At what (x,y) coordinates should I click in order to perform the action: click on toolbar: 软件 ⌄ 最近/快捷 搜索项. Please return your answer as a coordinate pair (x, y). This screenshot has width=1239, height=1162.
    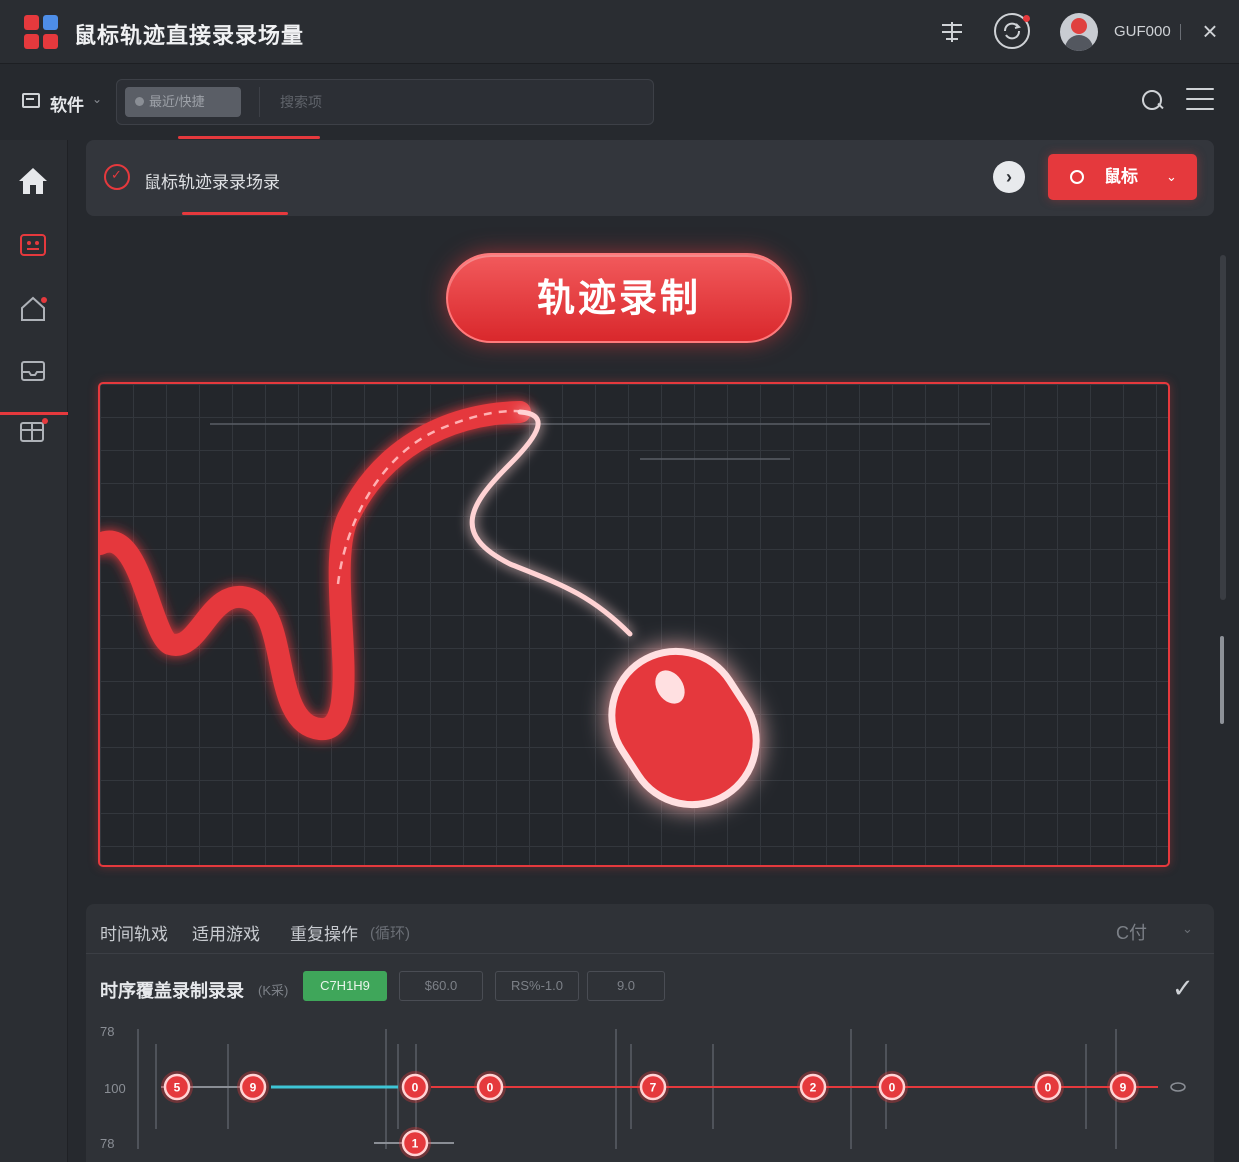
    Looking at the image, I should click on (619, 102).